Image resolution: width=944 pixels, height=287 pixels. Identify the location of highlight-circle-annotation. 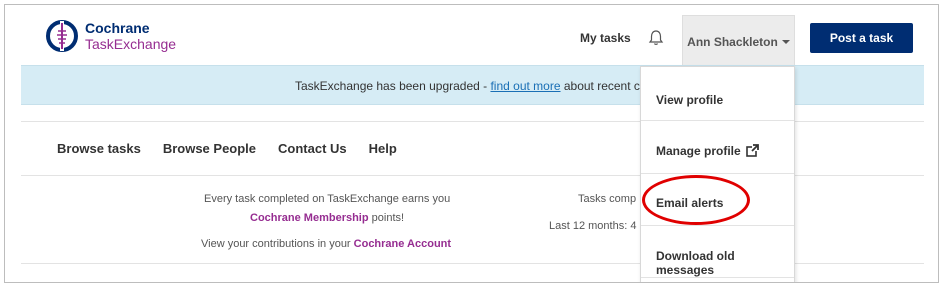
(696, 200).